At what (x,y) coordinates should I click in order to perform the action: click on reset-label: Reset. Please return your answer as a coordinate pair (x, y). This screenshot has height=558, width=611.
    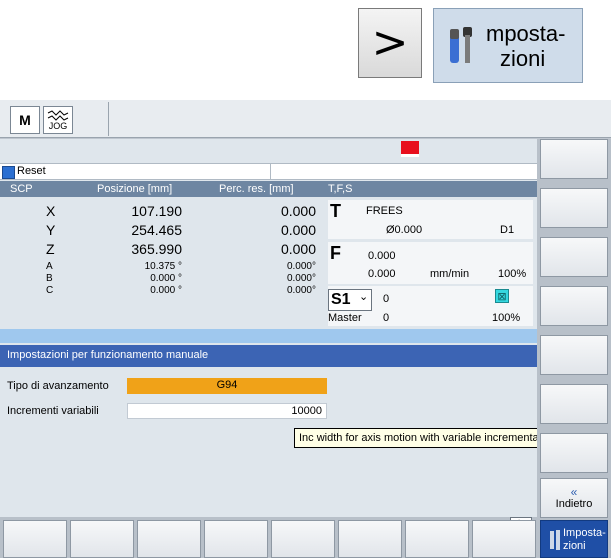
    Looking at the image, I should click on (31, 171).